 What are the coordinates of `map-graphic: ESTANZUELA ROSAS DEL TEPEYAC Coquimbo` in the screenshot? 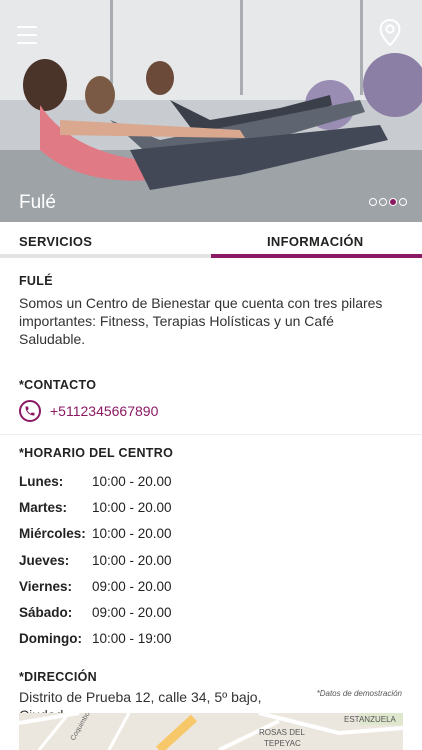 It's located at (211, 731).